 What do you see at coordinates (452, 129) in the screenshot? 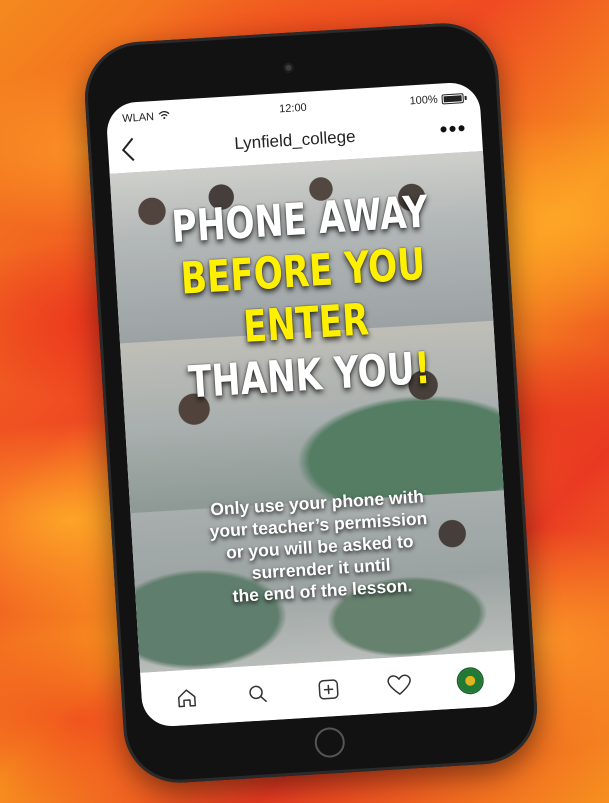
I see `more-horizontal-icon` at bounding box center [452, 129].